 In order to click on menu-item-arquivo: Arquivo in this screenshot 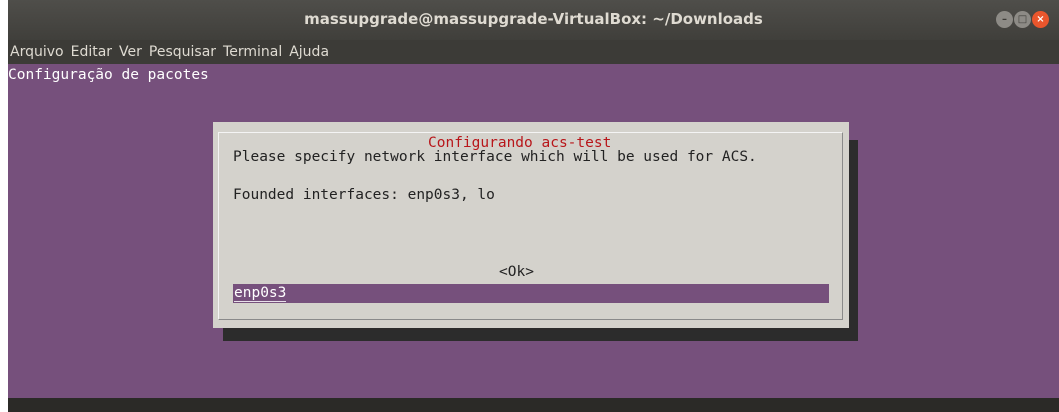, I will do `click(37, 52)`.